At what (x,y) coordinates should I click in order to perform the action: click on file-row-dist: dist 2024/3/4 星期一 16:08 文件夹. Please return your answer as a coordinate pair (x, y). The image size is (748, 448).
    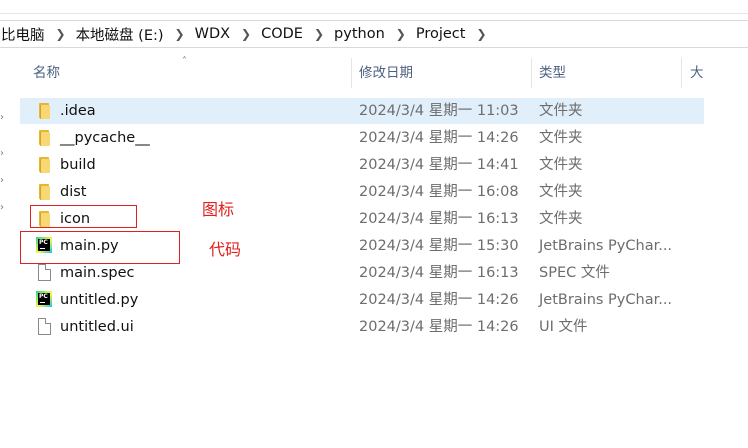
    Looking at the image, I should click on (362, 192).